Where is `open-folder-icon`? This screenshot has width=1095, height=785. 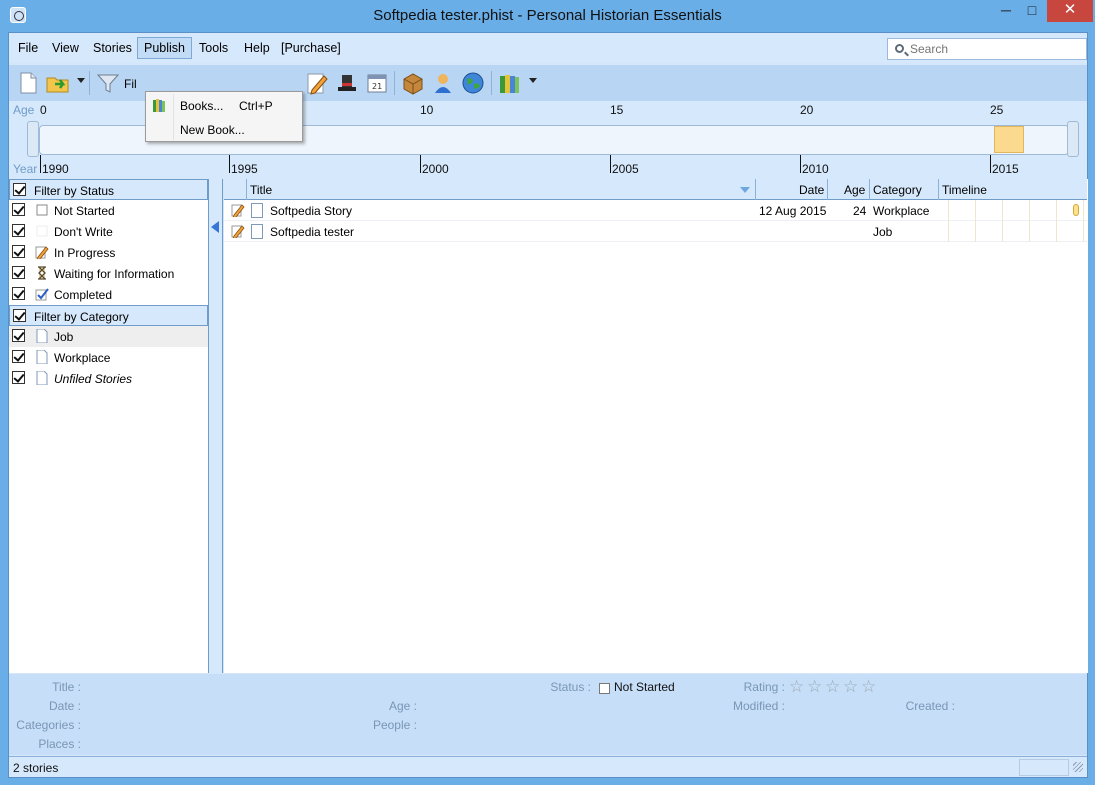
open-folder-icon is located at coordinates (58, 83).